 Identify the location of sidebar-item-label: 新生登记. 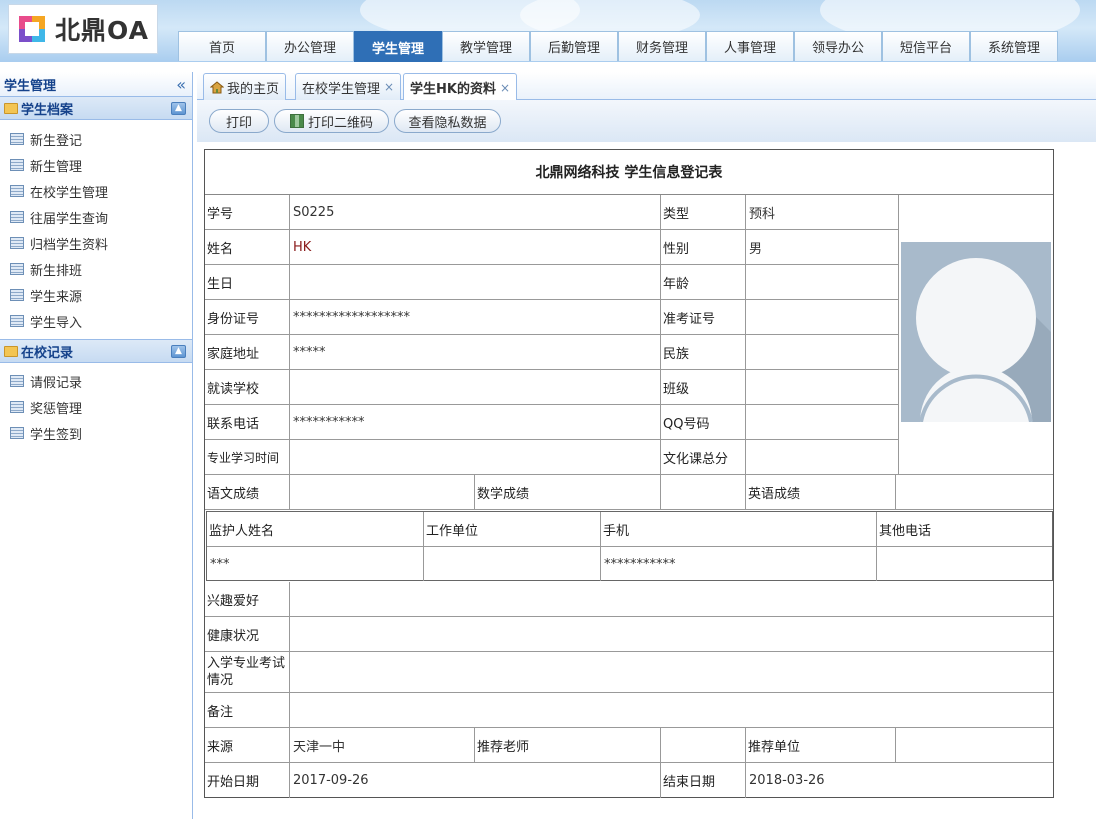
(56, 141).